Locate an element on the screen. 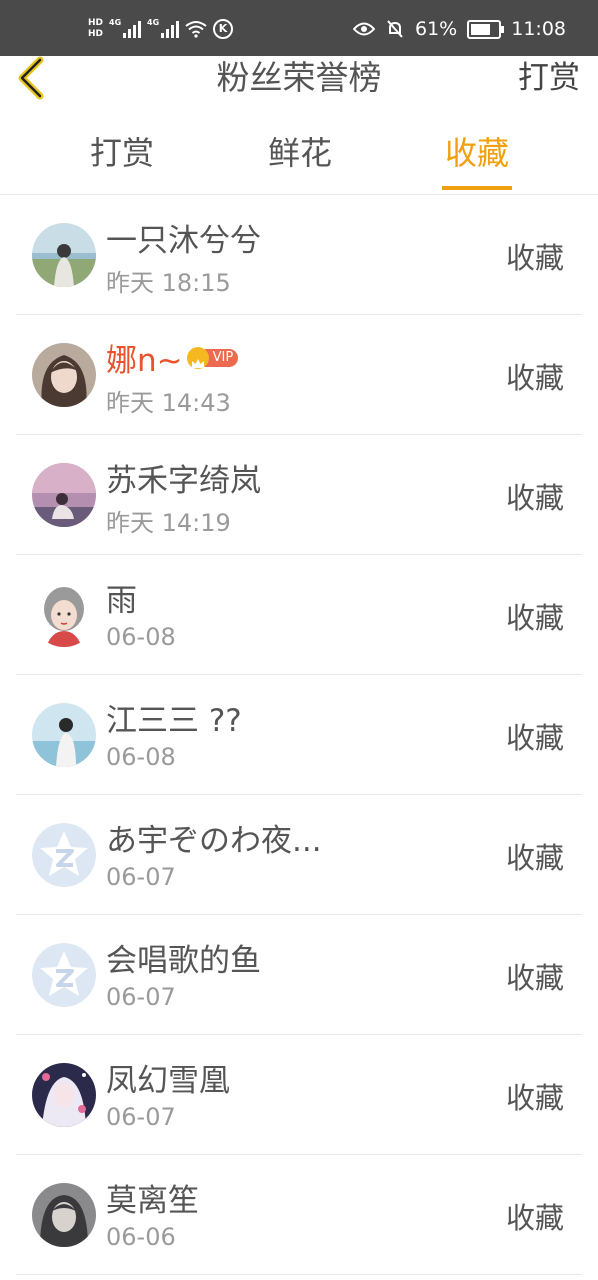  mute-bell-icon is located at coordinates (395, 29).